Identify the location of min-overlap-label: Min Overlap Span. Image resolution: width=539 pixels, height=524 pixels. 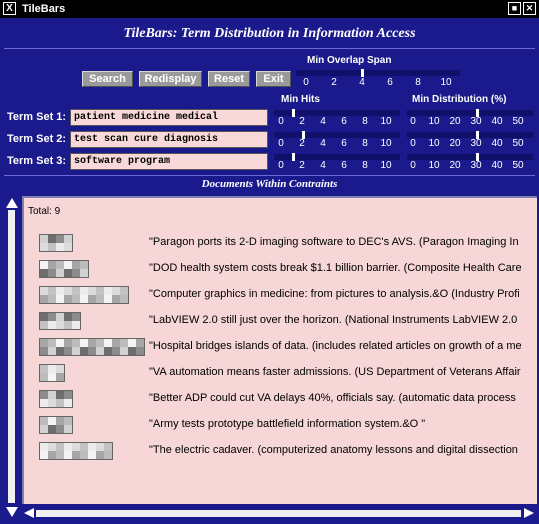
(349, 60).